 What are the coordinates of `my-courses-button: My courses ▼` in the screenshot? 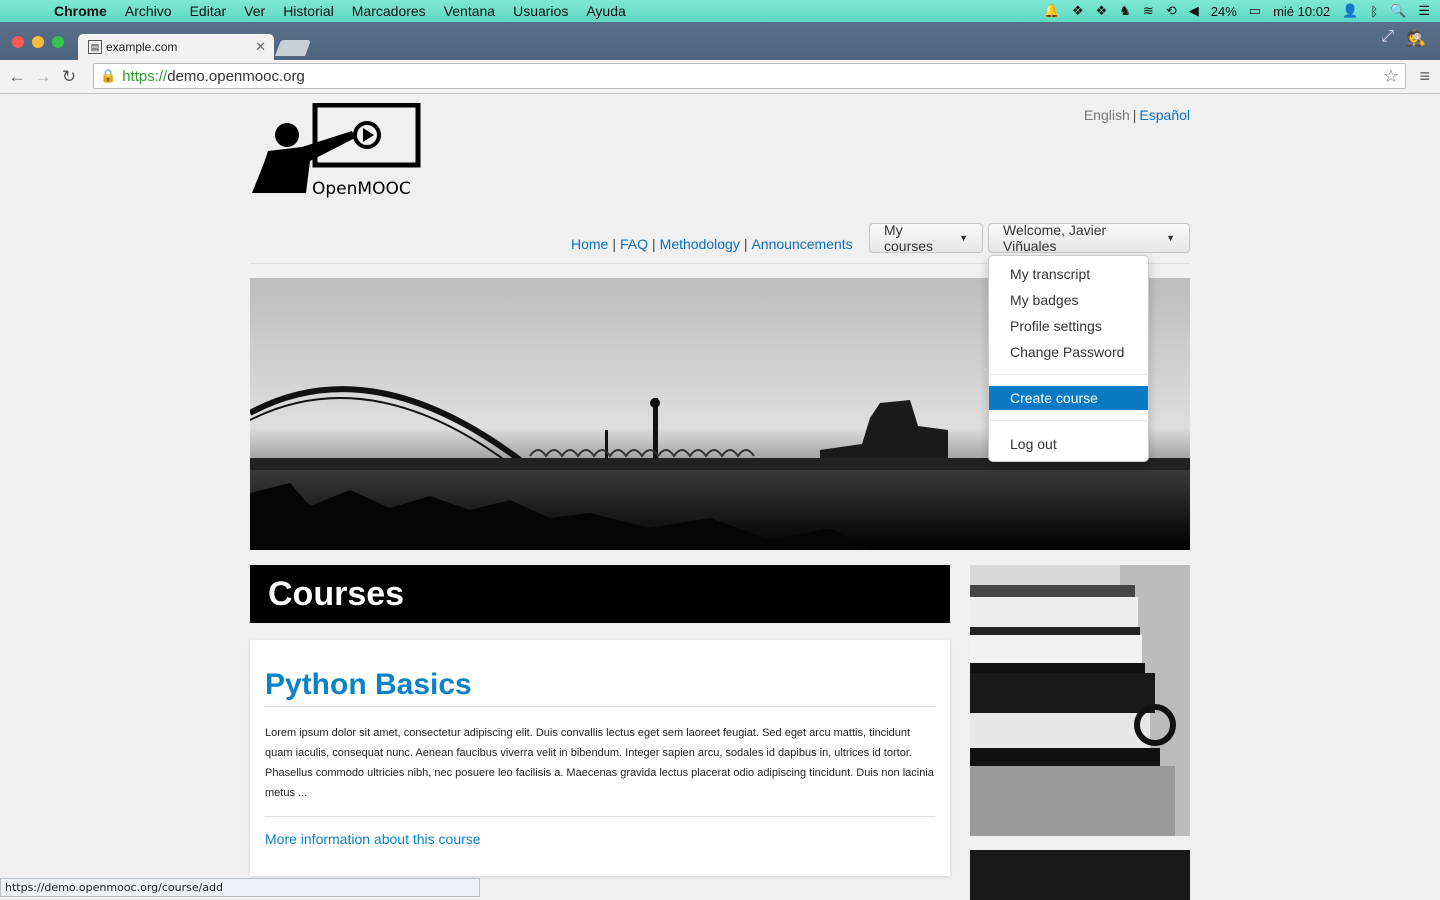 It's located at (926, 238).